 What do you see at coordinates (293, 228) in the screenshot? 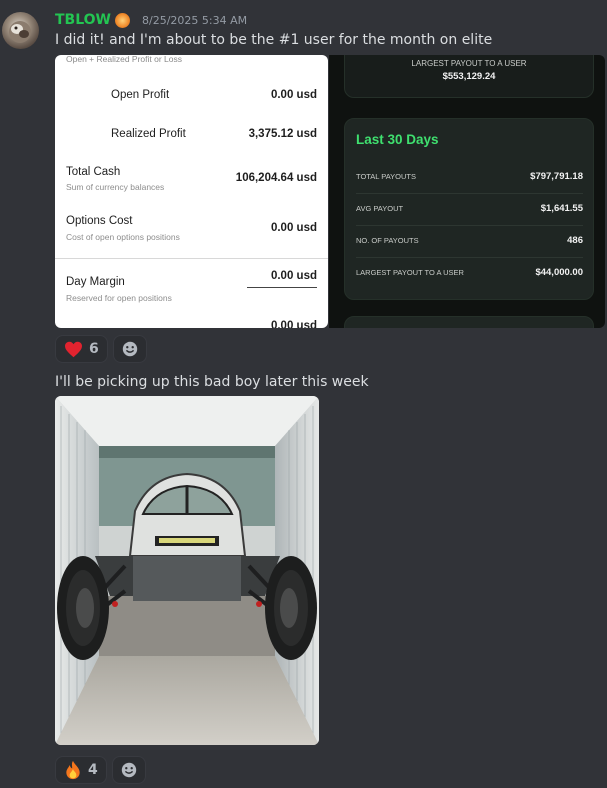
I see `options-cost-value: 0.00 usd` at bounding box center [293, 228].